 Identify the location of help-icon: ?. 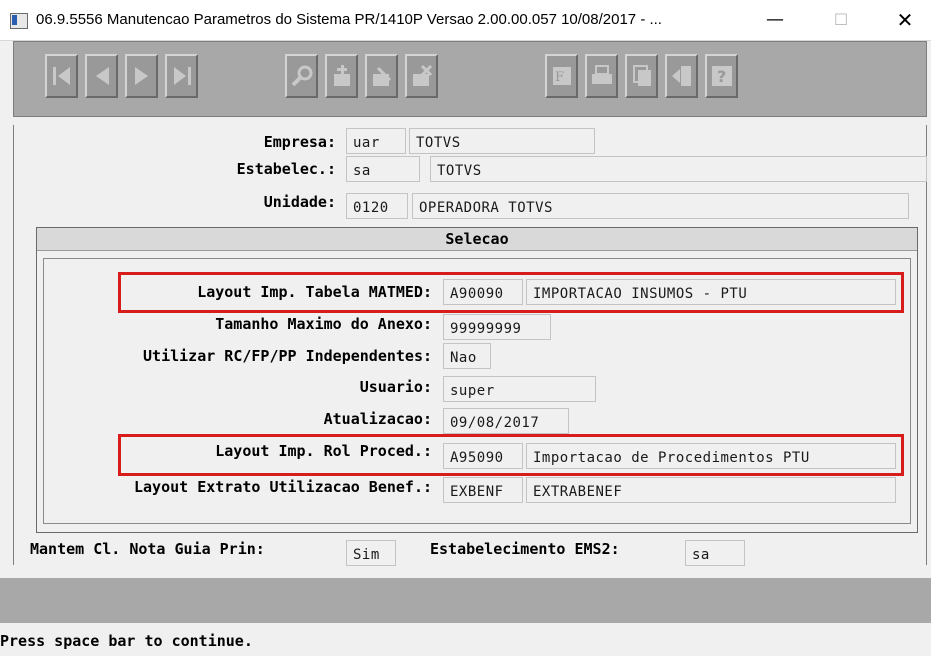
(722, 76).